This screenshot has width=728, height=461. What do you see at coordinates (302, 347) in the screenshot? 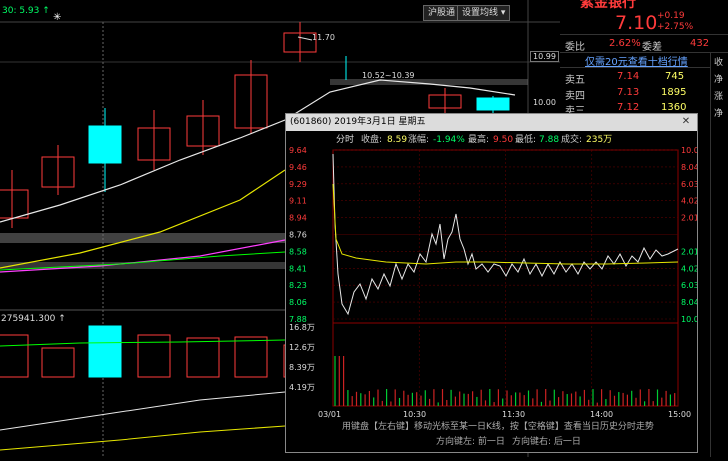
I see `volume-axis-label: 12.6万` at bounding box center [302, 347].